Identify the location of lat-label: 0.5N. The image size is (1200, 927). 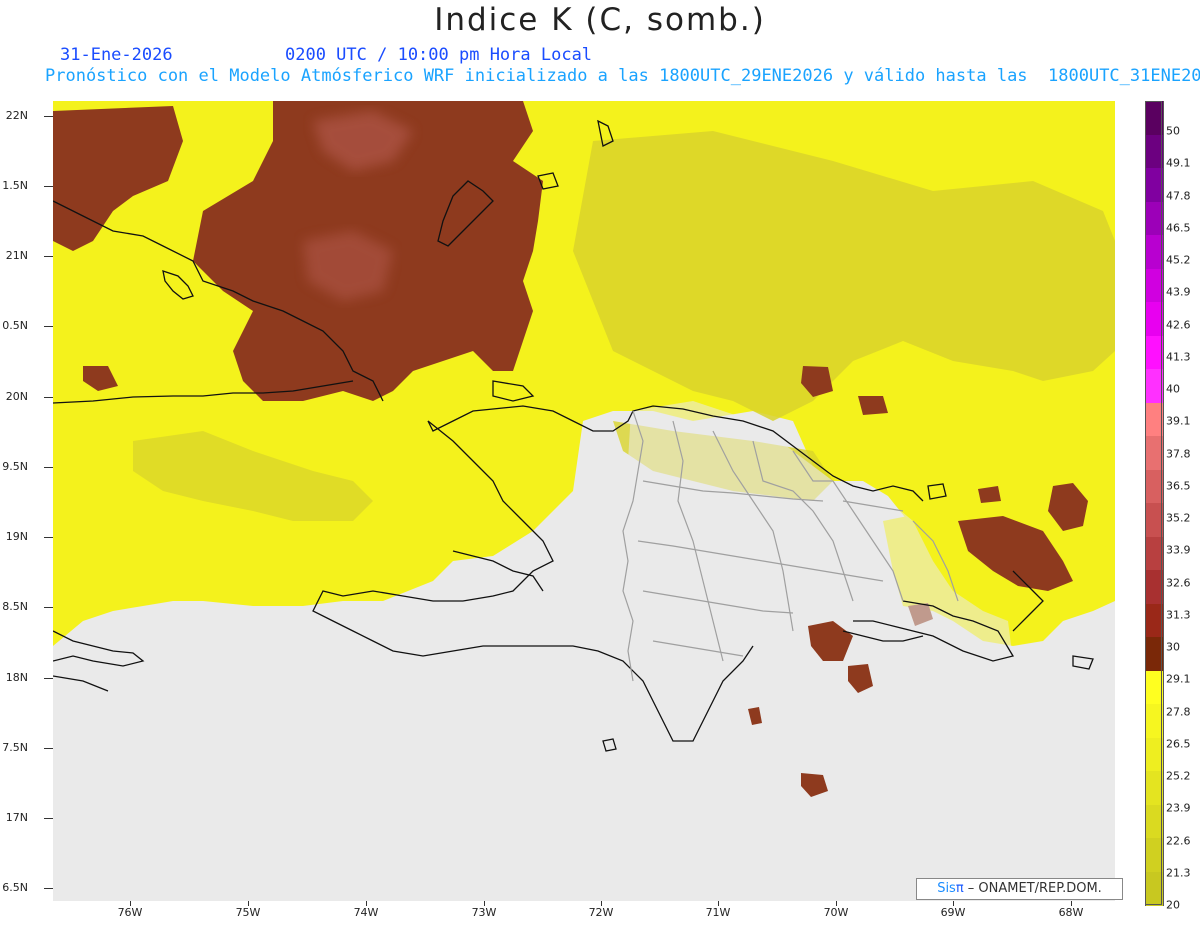
(15, 325).